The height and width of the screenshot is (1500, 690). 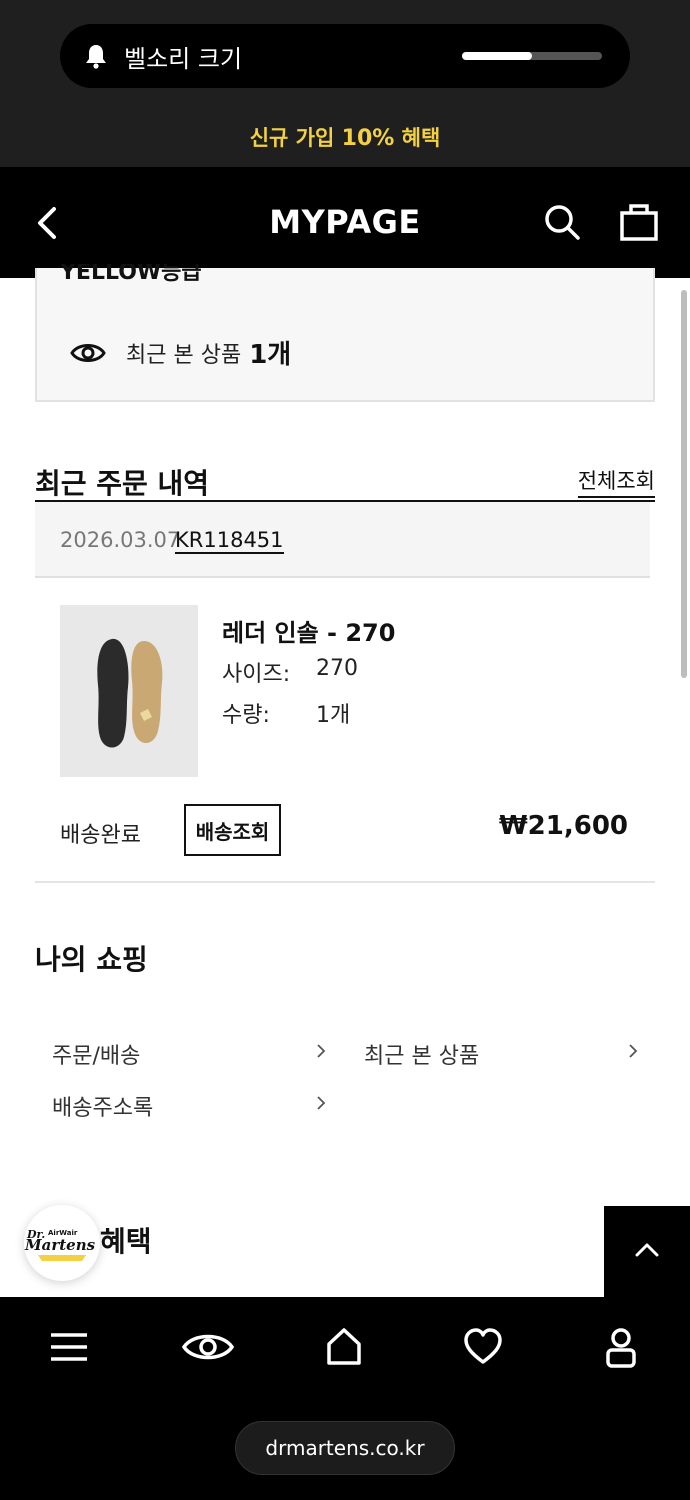 I want to click on grade-text: YELLOW등급, so click(x=131, y=274).